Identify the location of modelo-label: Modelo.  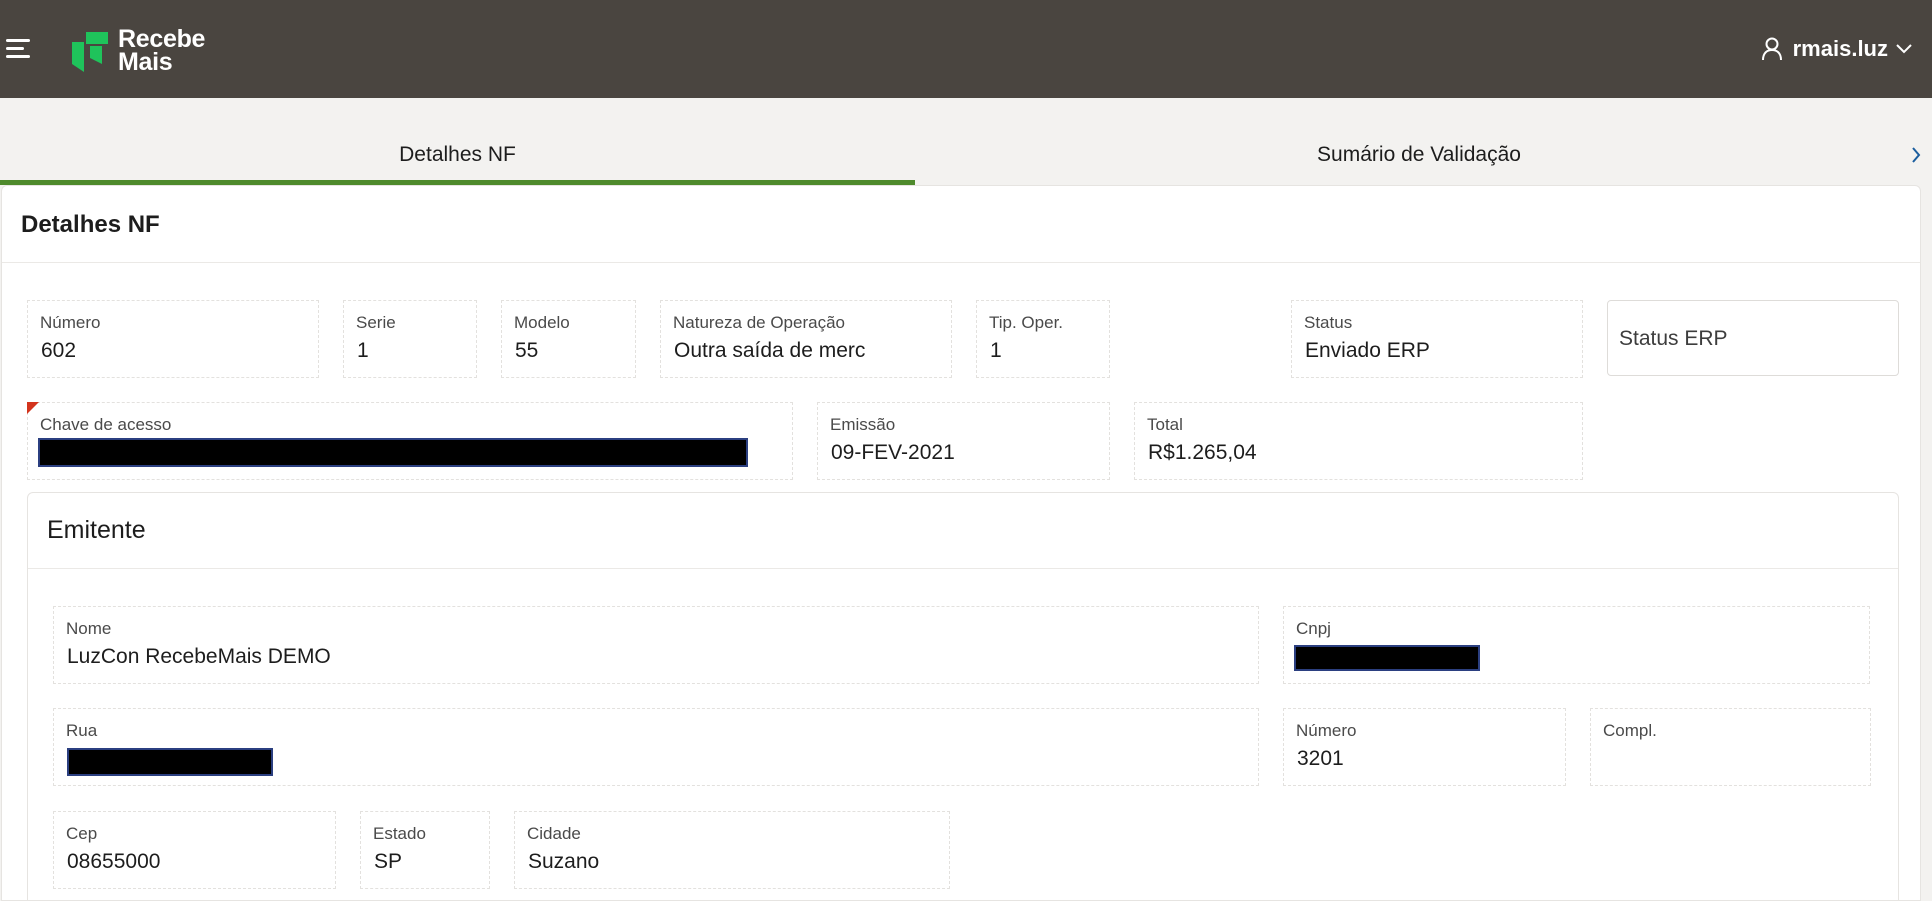
(542, 322).